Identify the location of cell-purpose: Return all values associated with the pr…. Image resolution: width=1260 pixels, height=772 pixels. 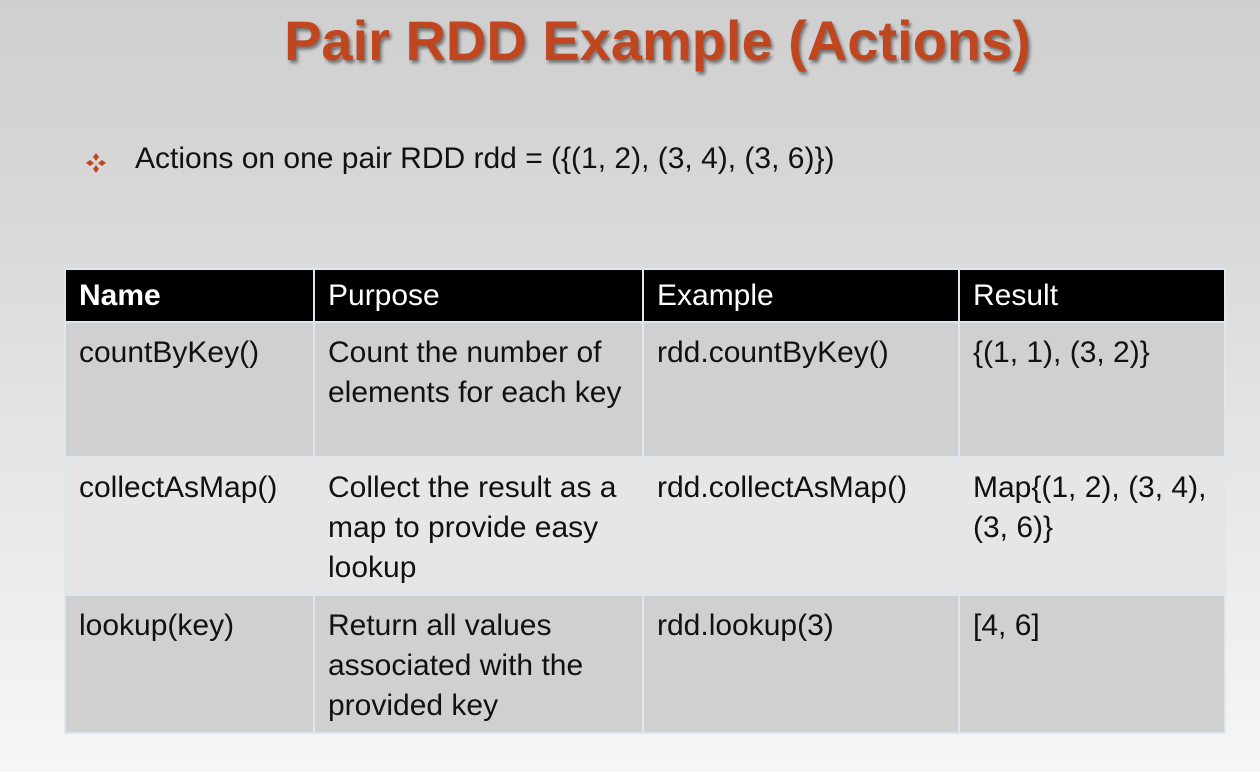
(478, 664).